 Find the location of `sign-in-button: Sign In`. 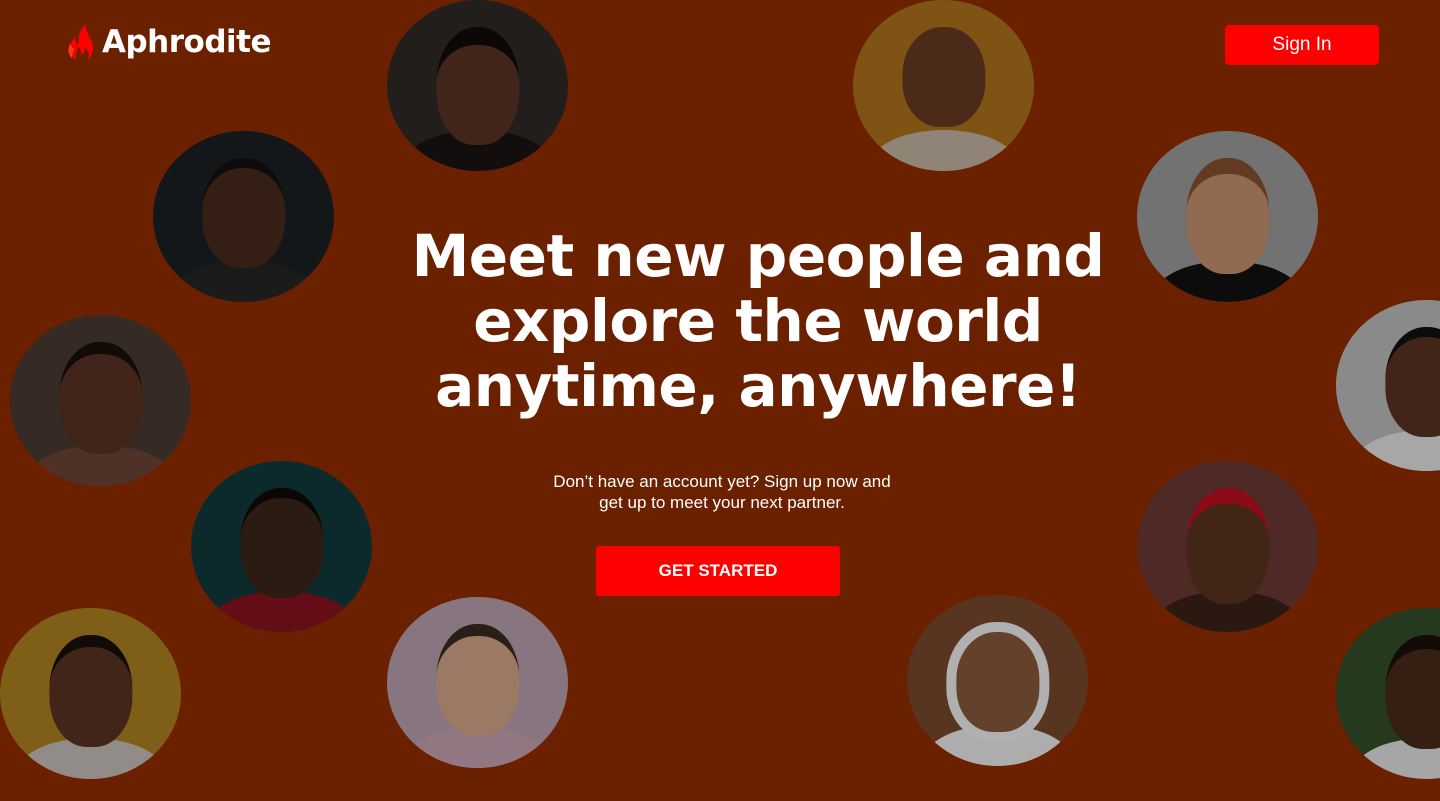

sign-in-button: Sign In is located at coordinates (1302, 45).